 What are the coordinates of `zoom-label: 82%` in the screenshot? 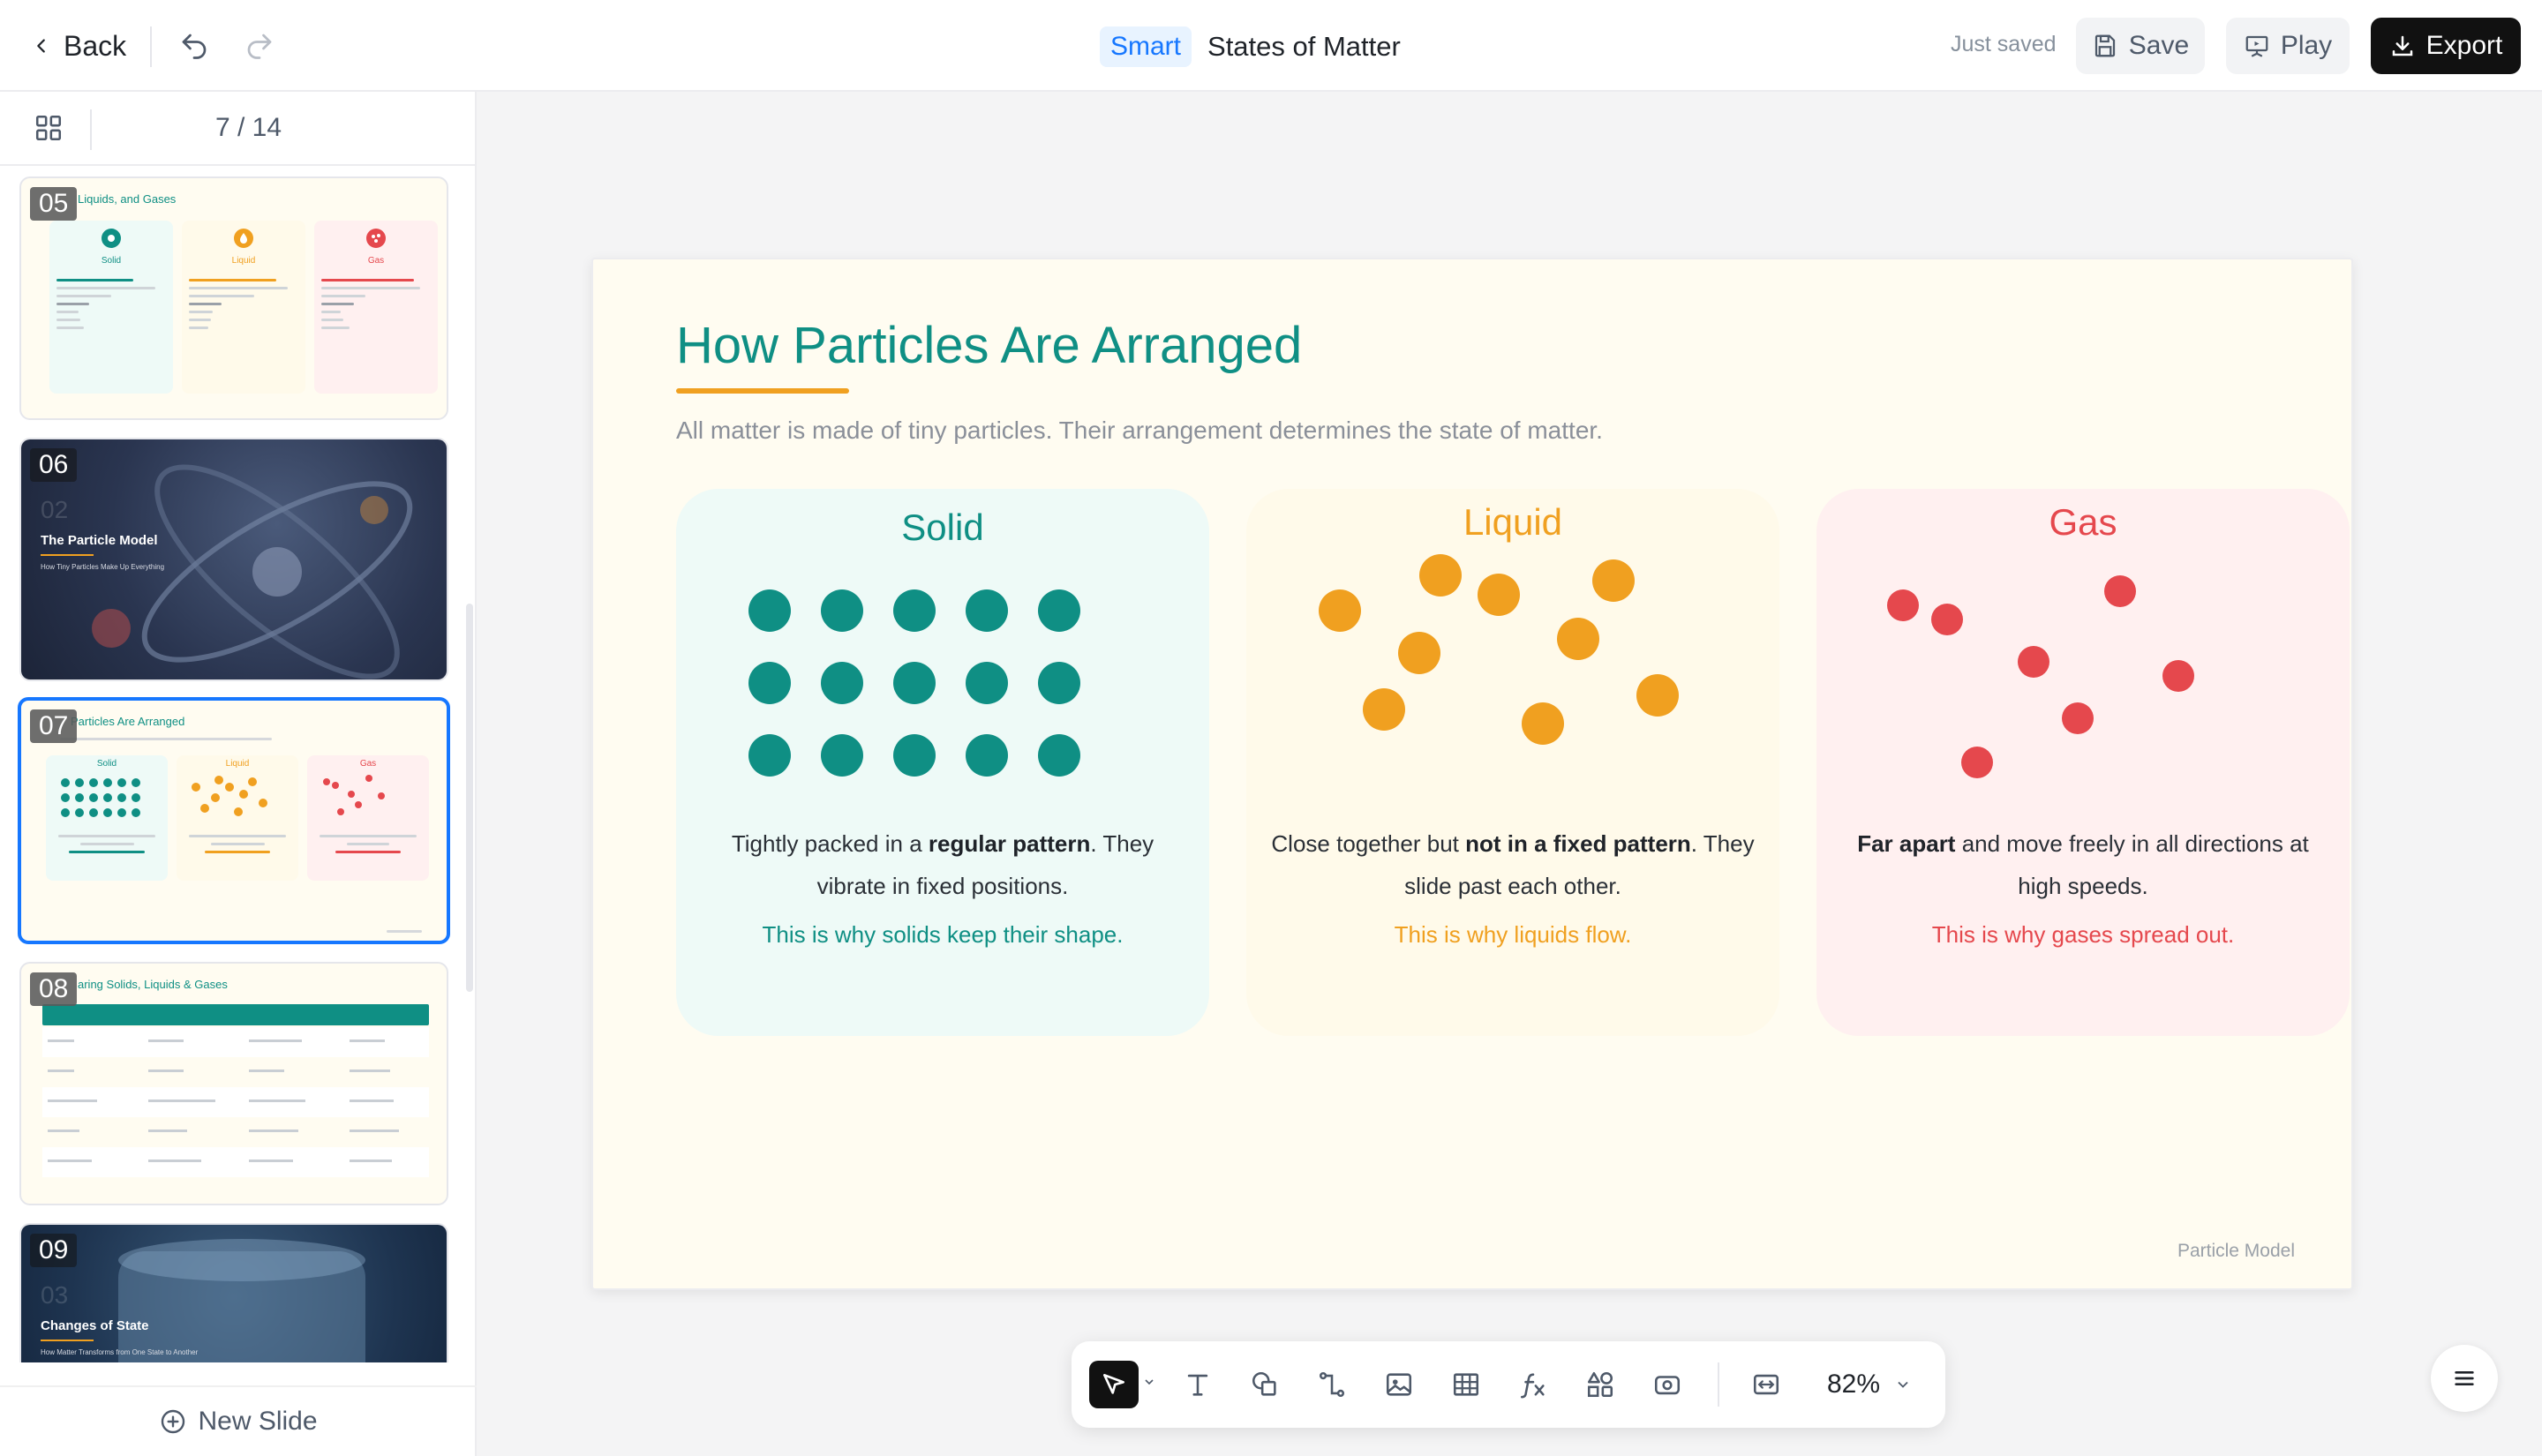 It's located at (1854, 1384).